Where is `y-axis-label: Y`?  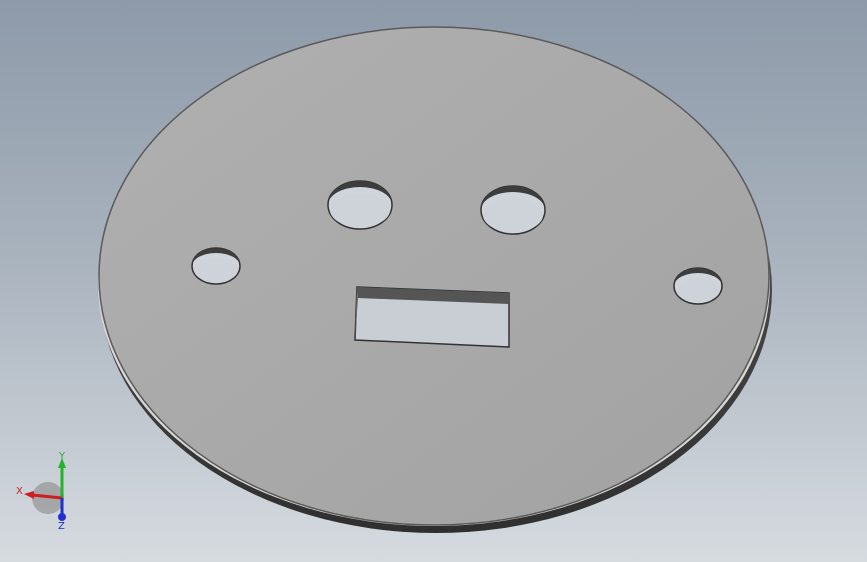
y-axis-label: Y is located at coordinates (62, 456).